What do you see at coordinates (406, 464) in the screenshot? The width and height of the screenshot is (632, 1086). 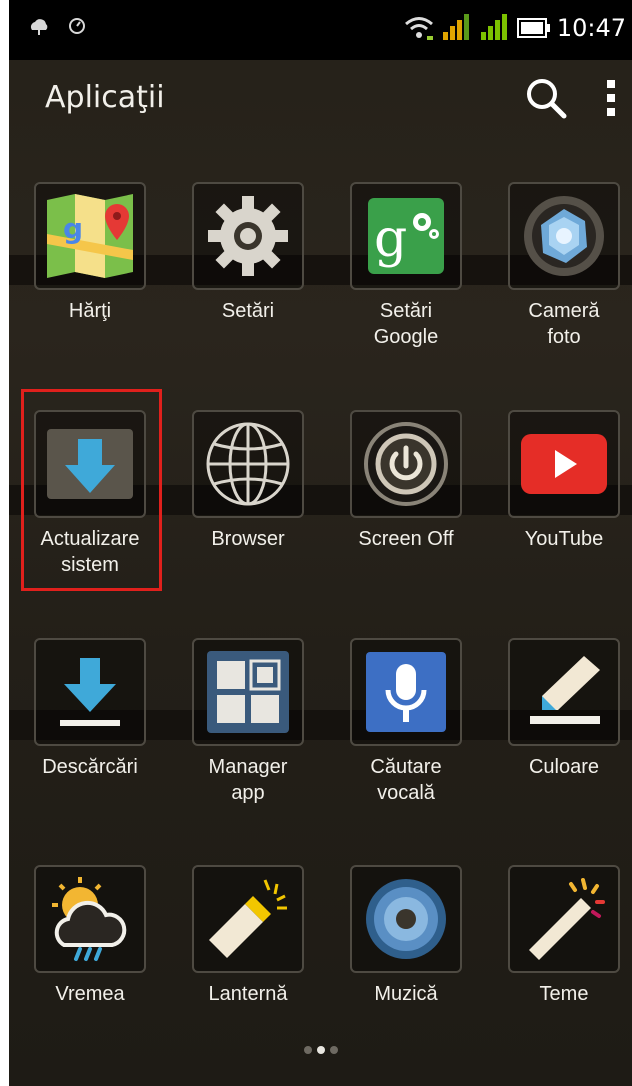 I see `power-icon` at bounding box center [406, 464].